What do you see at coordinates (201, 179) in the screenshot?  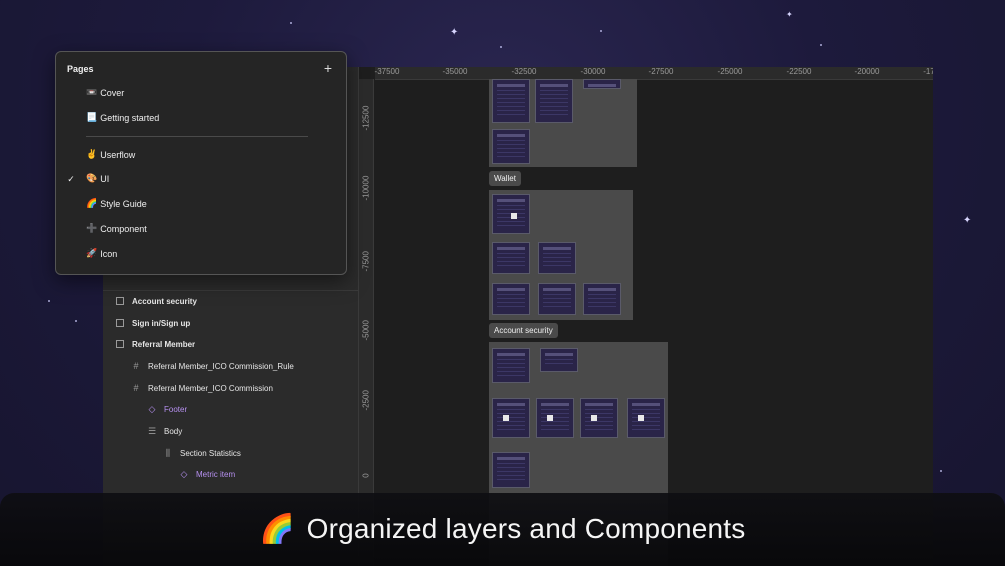 I see `page-item-ui: ✓ 🎨 UI` at bounding box center [201, 179].